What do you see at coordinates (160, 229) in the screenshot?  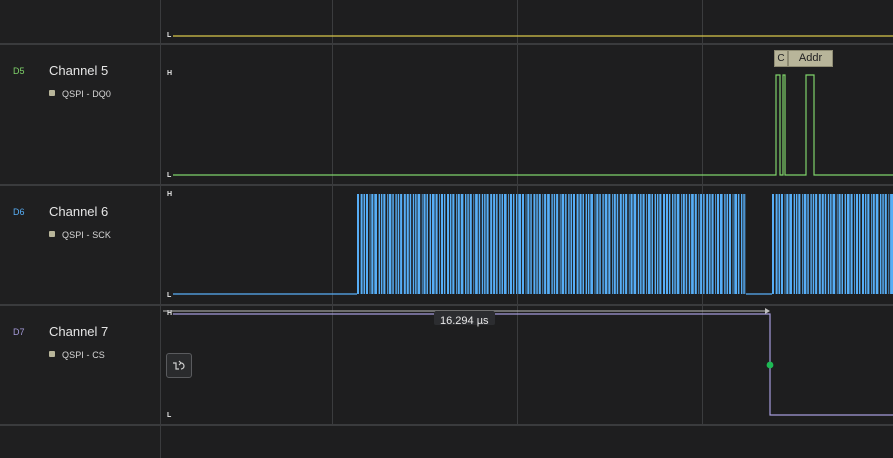 I see `panel-divider` at bounding box center [160, 229].